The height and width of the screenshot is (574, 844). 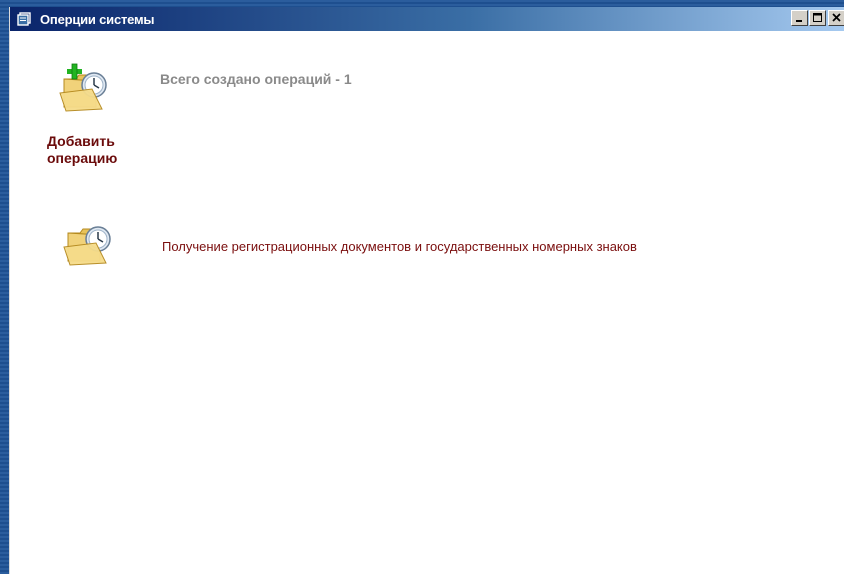 I want to click on window-controls, so click(x=817, y=18).